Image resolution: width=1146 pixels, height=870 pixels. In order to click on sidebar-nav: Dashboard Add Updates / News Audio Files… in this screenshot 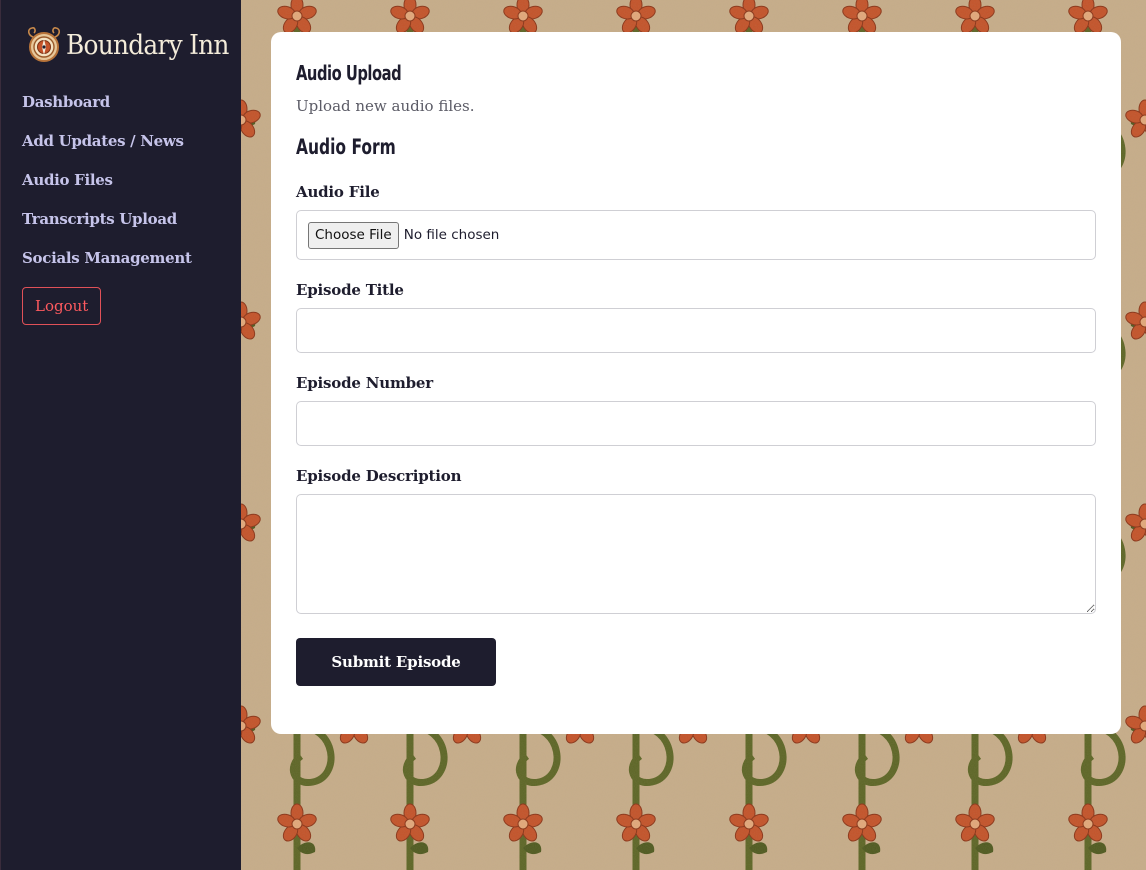, I will do `click(131, 189)`.